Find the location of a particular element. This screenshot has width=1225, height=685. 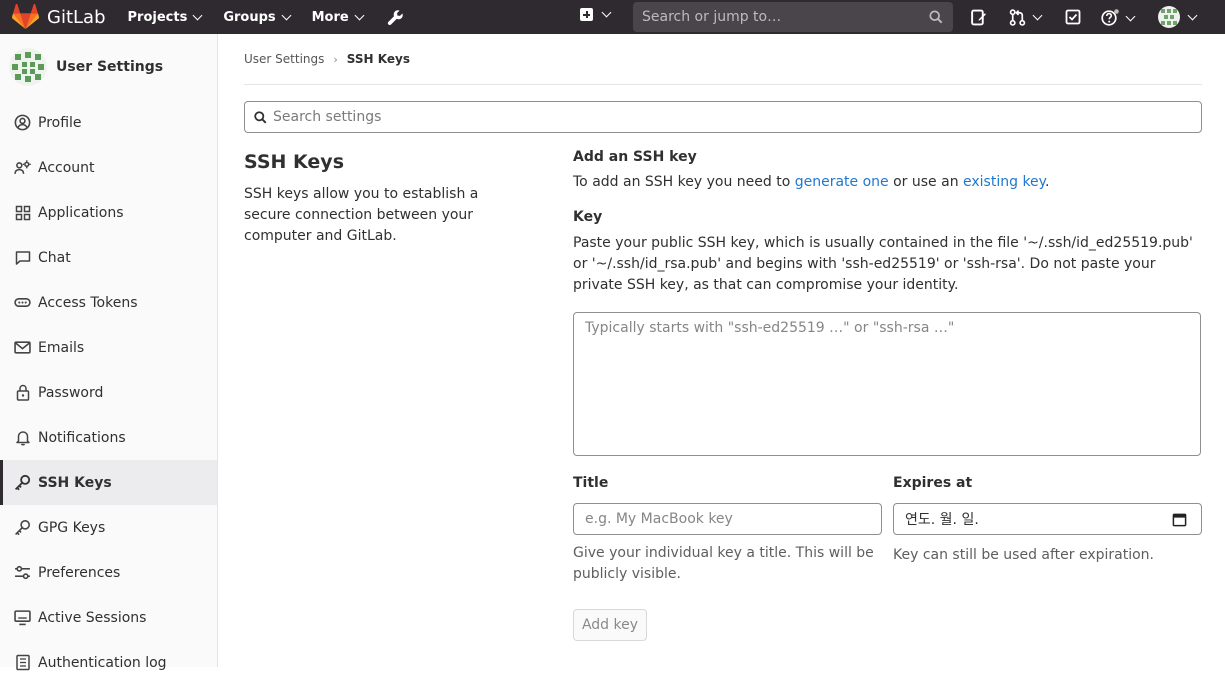

sidebar-item-preferences: Preferences is located at coordinates (108, 572).